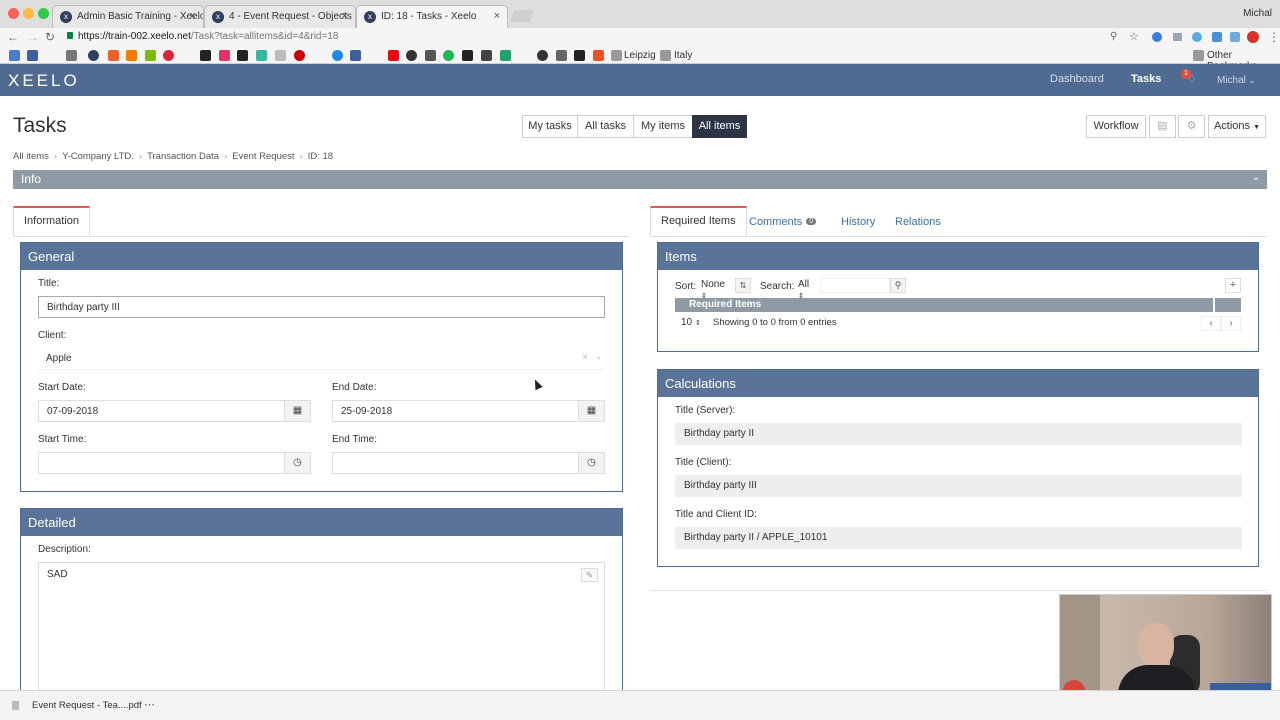  Describe the element at coordinates (456, 463) in the screenshot. I see `end-time-input` at that location.